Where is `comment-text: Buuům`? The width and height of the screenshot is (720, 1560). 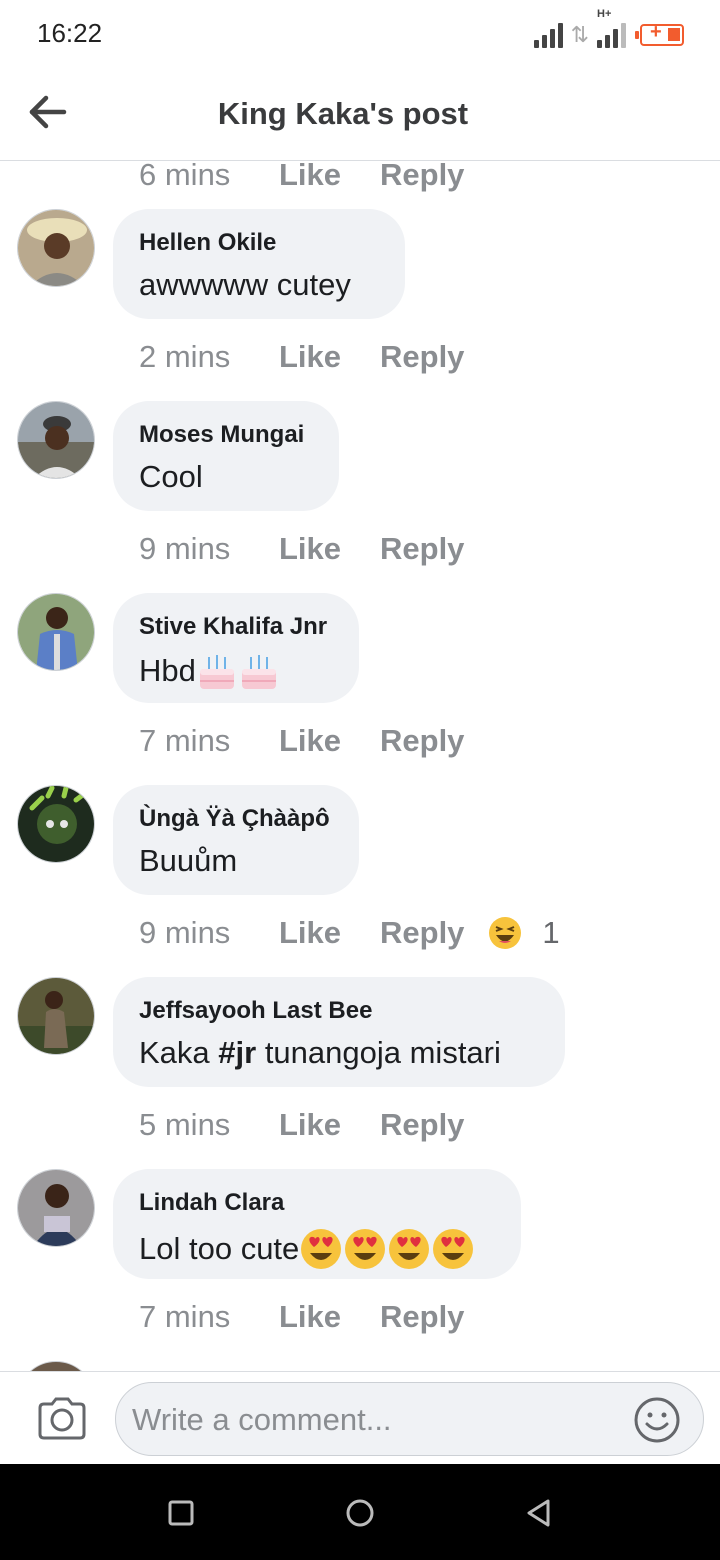 comment-text: Buuům is located at coordinates (188, 860).